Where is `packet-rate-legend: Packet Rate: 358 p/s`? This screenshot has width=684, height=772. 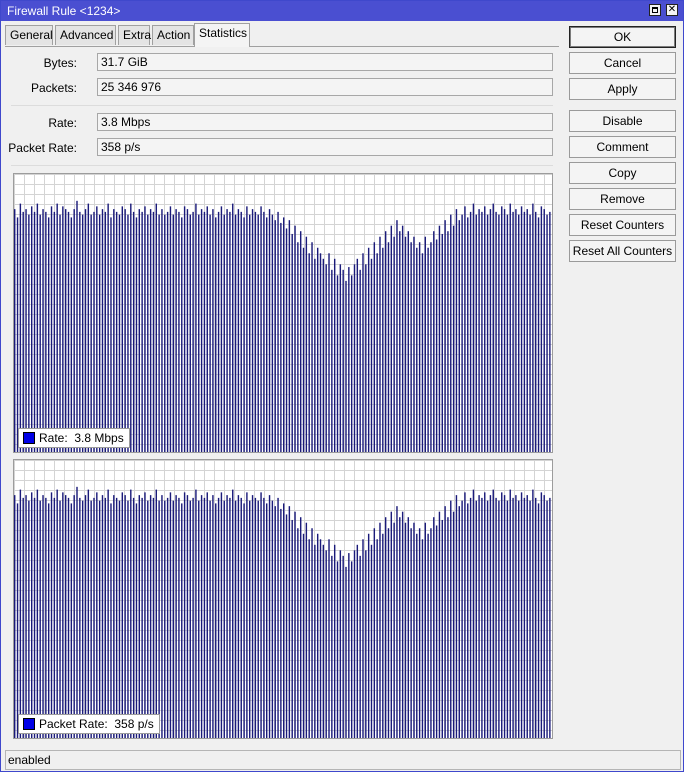 packet-rate-legend: Packet Rate: 358 p/s is located at coordinates (89, 724).